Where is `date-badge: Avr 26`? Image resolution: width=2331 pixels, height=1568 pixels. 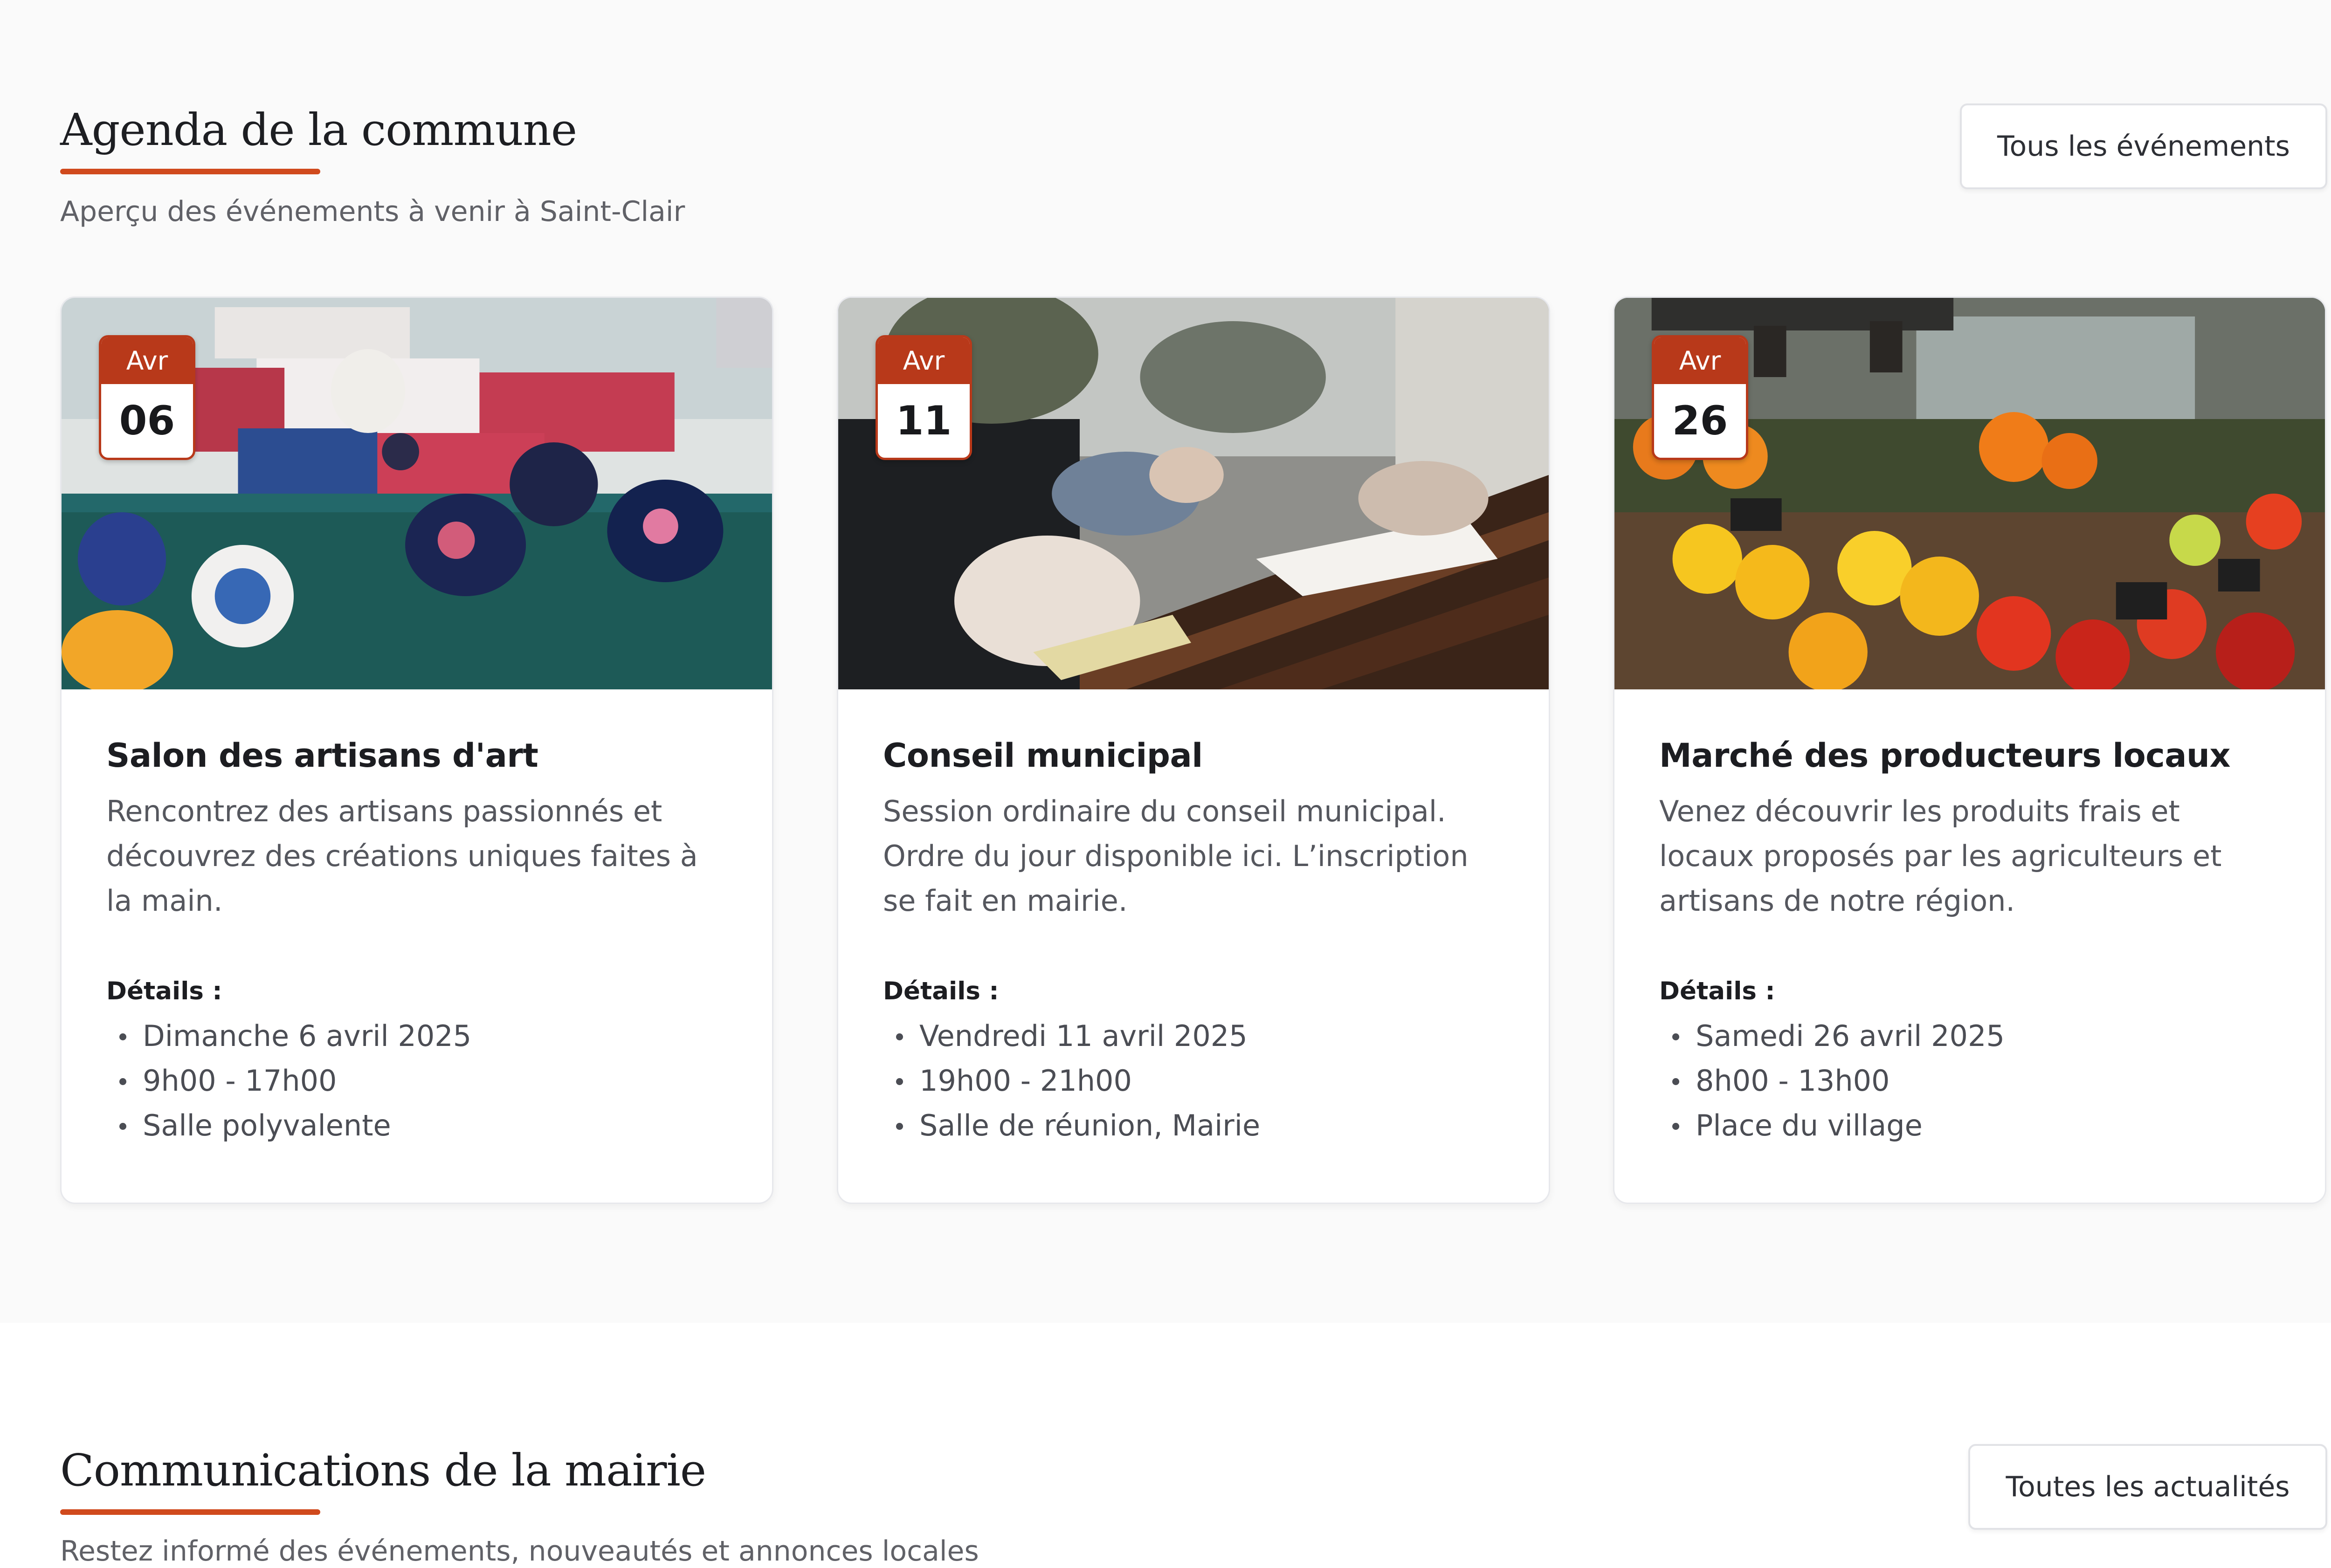 date-badge: Avr 26 is located at coordinates (1700, 397).